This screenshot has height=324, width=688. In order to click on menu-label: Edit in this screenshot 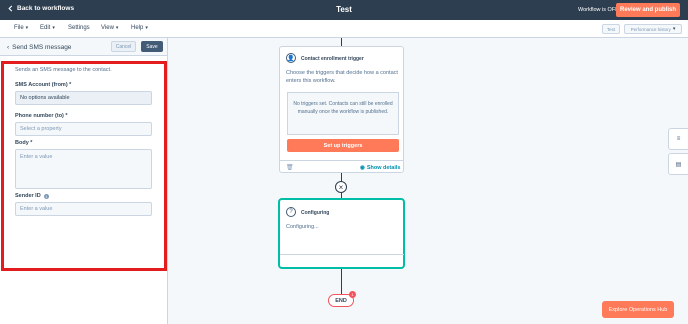, I will do `click(45, 28)`.